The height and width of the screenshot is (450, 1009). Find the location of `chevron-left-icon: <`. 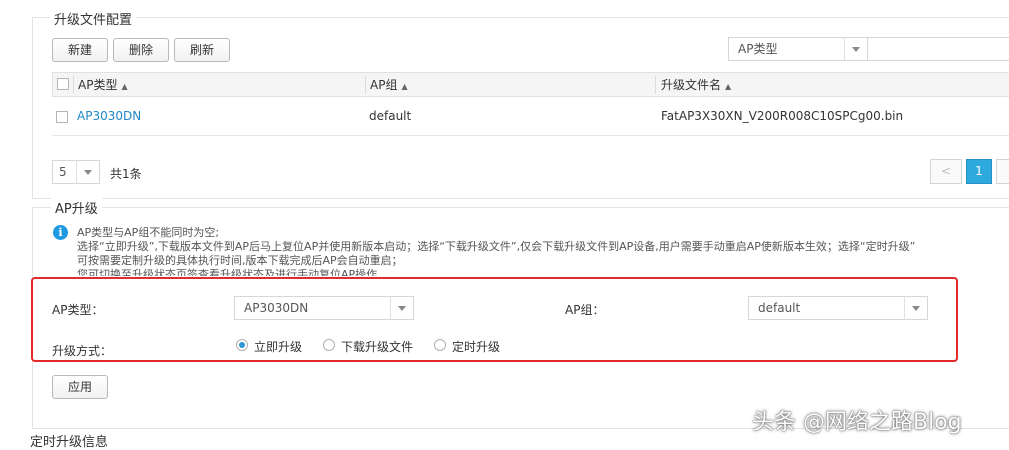

chevron-left-icon: < is located at coordinates (946, 171).